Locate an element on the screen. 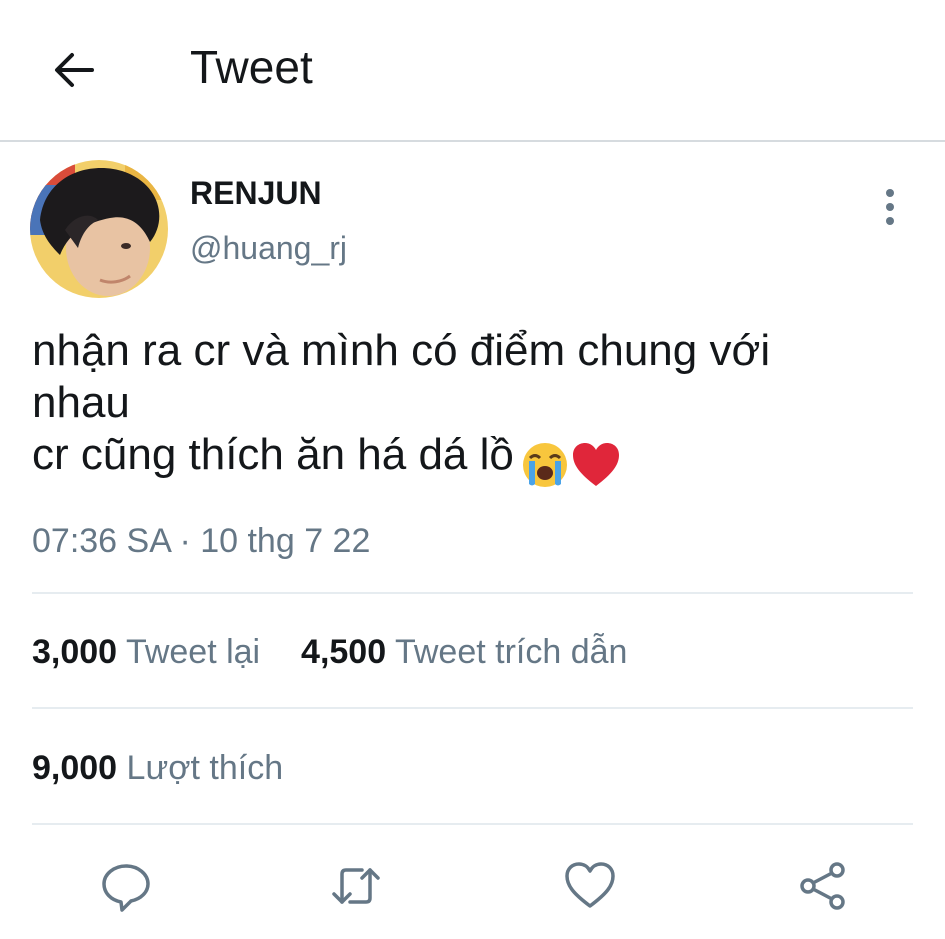 Image resolution: width=945 pixels, height=939 pixels. like-icon is located at coordinates (590, 885).